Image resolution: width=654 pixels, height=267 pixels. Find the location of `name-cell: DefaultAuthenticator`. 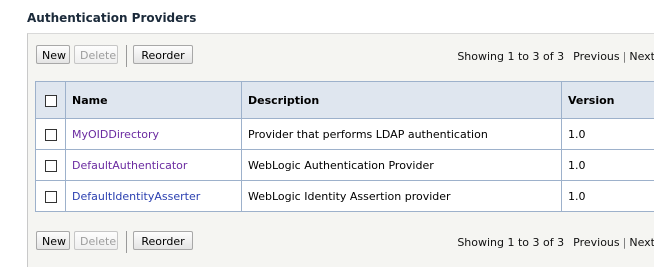

name-cell: DefaultAuthenticator is located at coordinates (154, 165).